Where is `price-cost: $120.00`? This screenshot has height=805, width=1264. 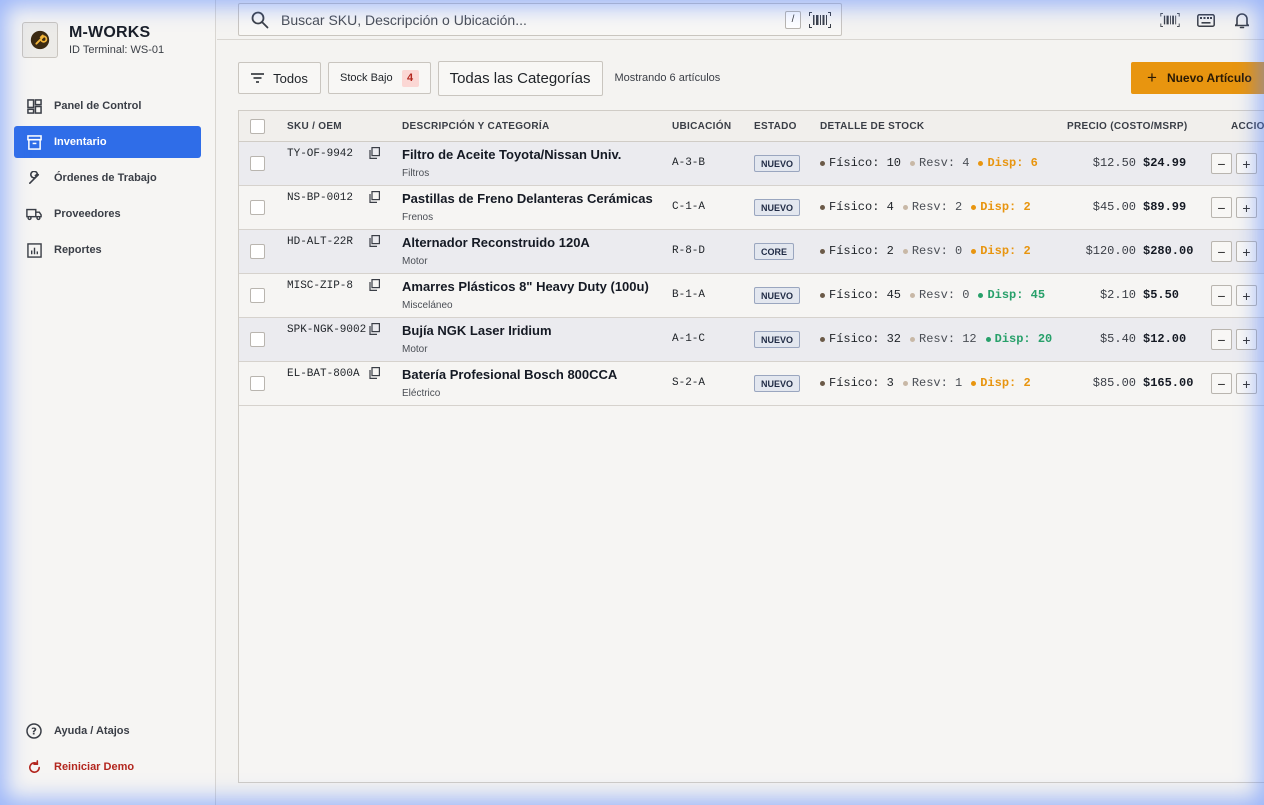 price-cost: $120.00 is located at coordinates (1110, 251).